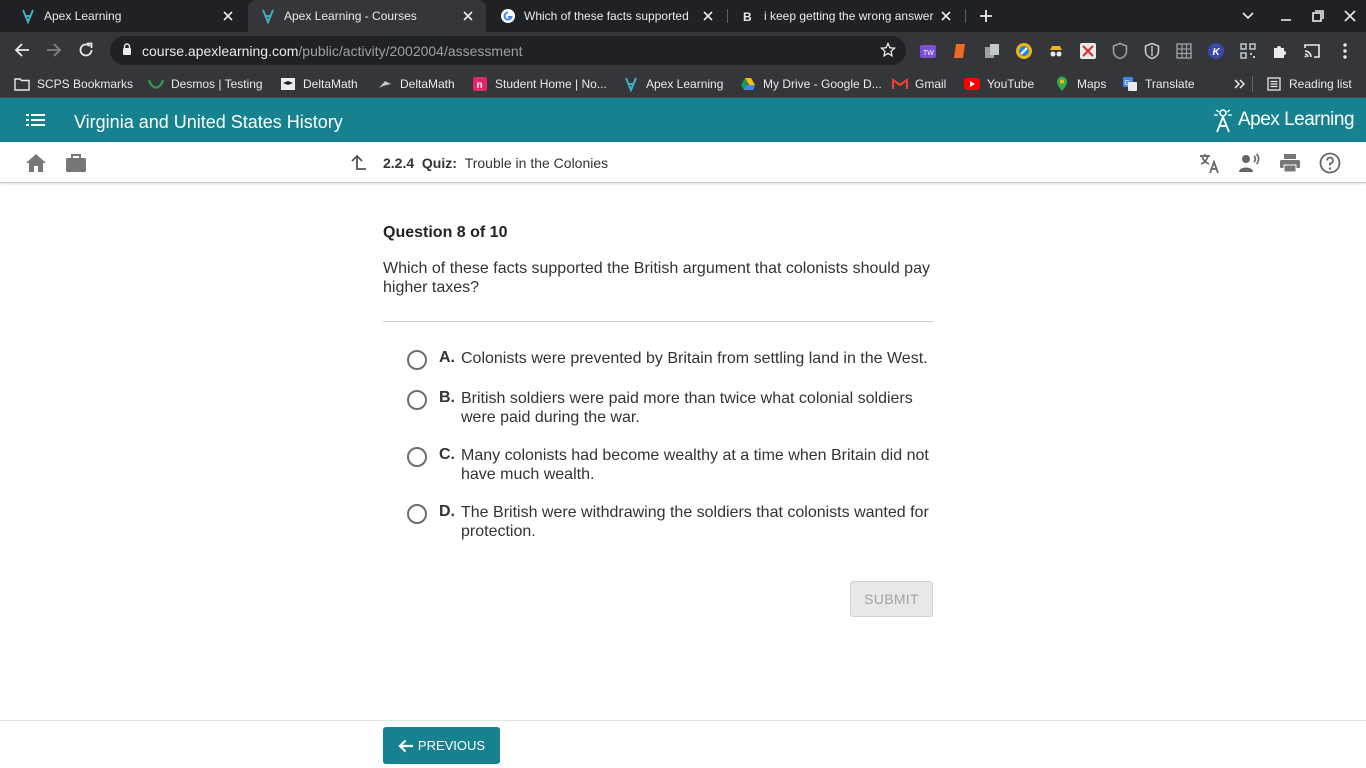  I want to click on activity-title: Trouble in the Colonies, so click(536, 163).